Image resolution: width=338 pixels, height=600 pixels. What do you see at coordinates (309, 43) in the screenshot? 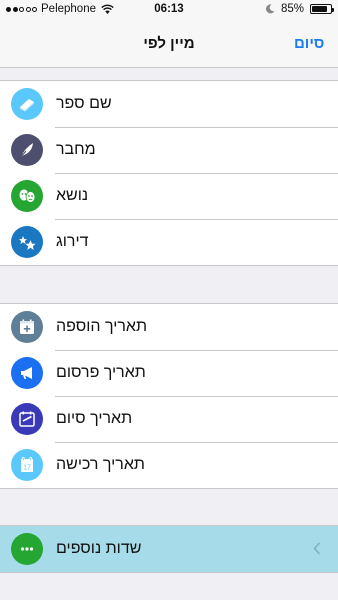
I see `done-button: סיום` at bounding box center [309, 43].